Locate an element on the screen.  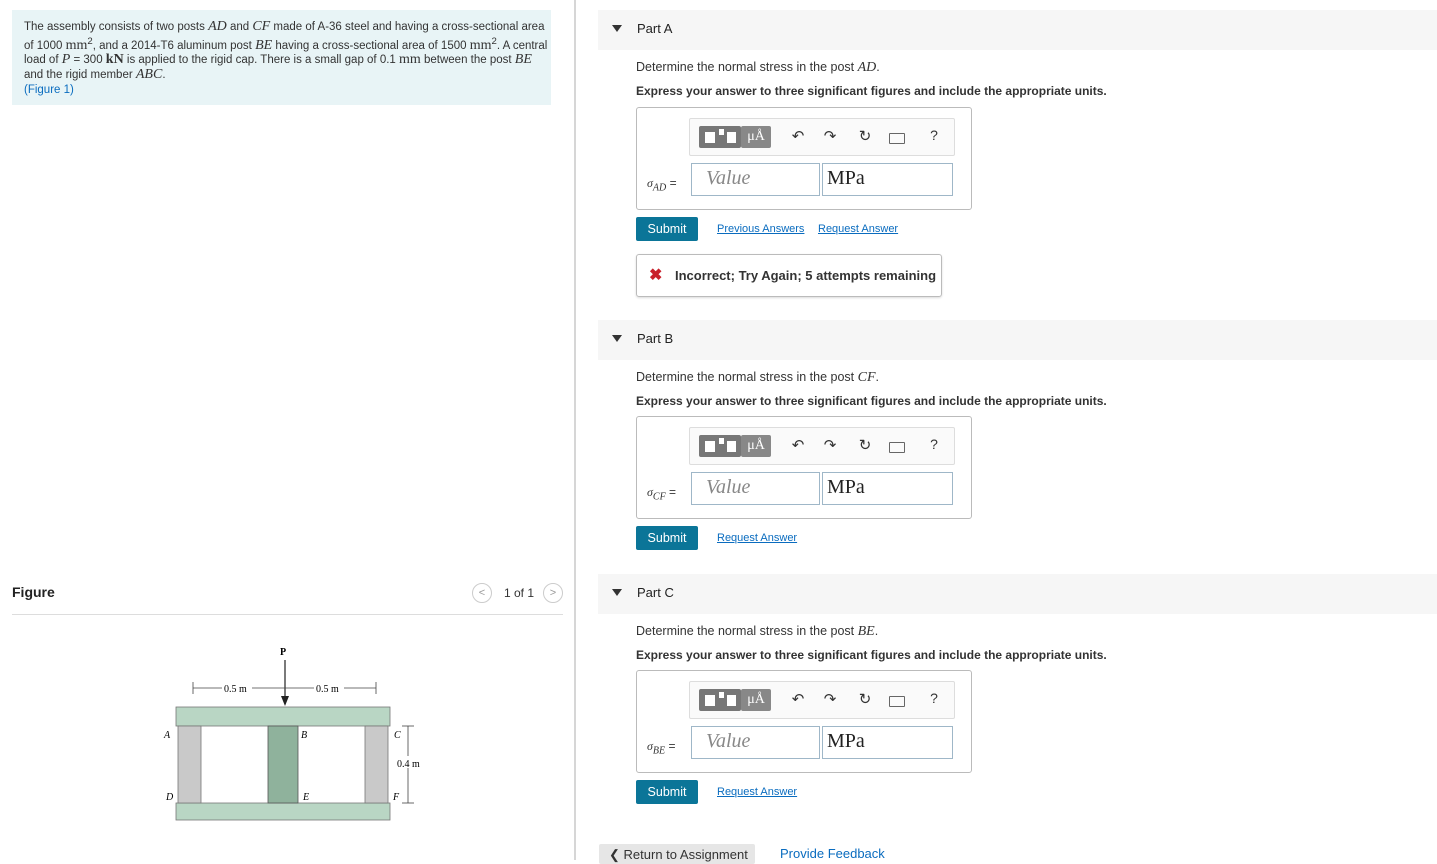
label-D: D is located at coordinates (169, 797).